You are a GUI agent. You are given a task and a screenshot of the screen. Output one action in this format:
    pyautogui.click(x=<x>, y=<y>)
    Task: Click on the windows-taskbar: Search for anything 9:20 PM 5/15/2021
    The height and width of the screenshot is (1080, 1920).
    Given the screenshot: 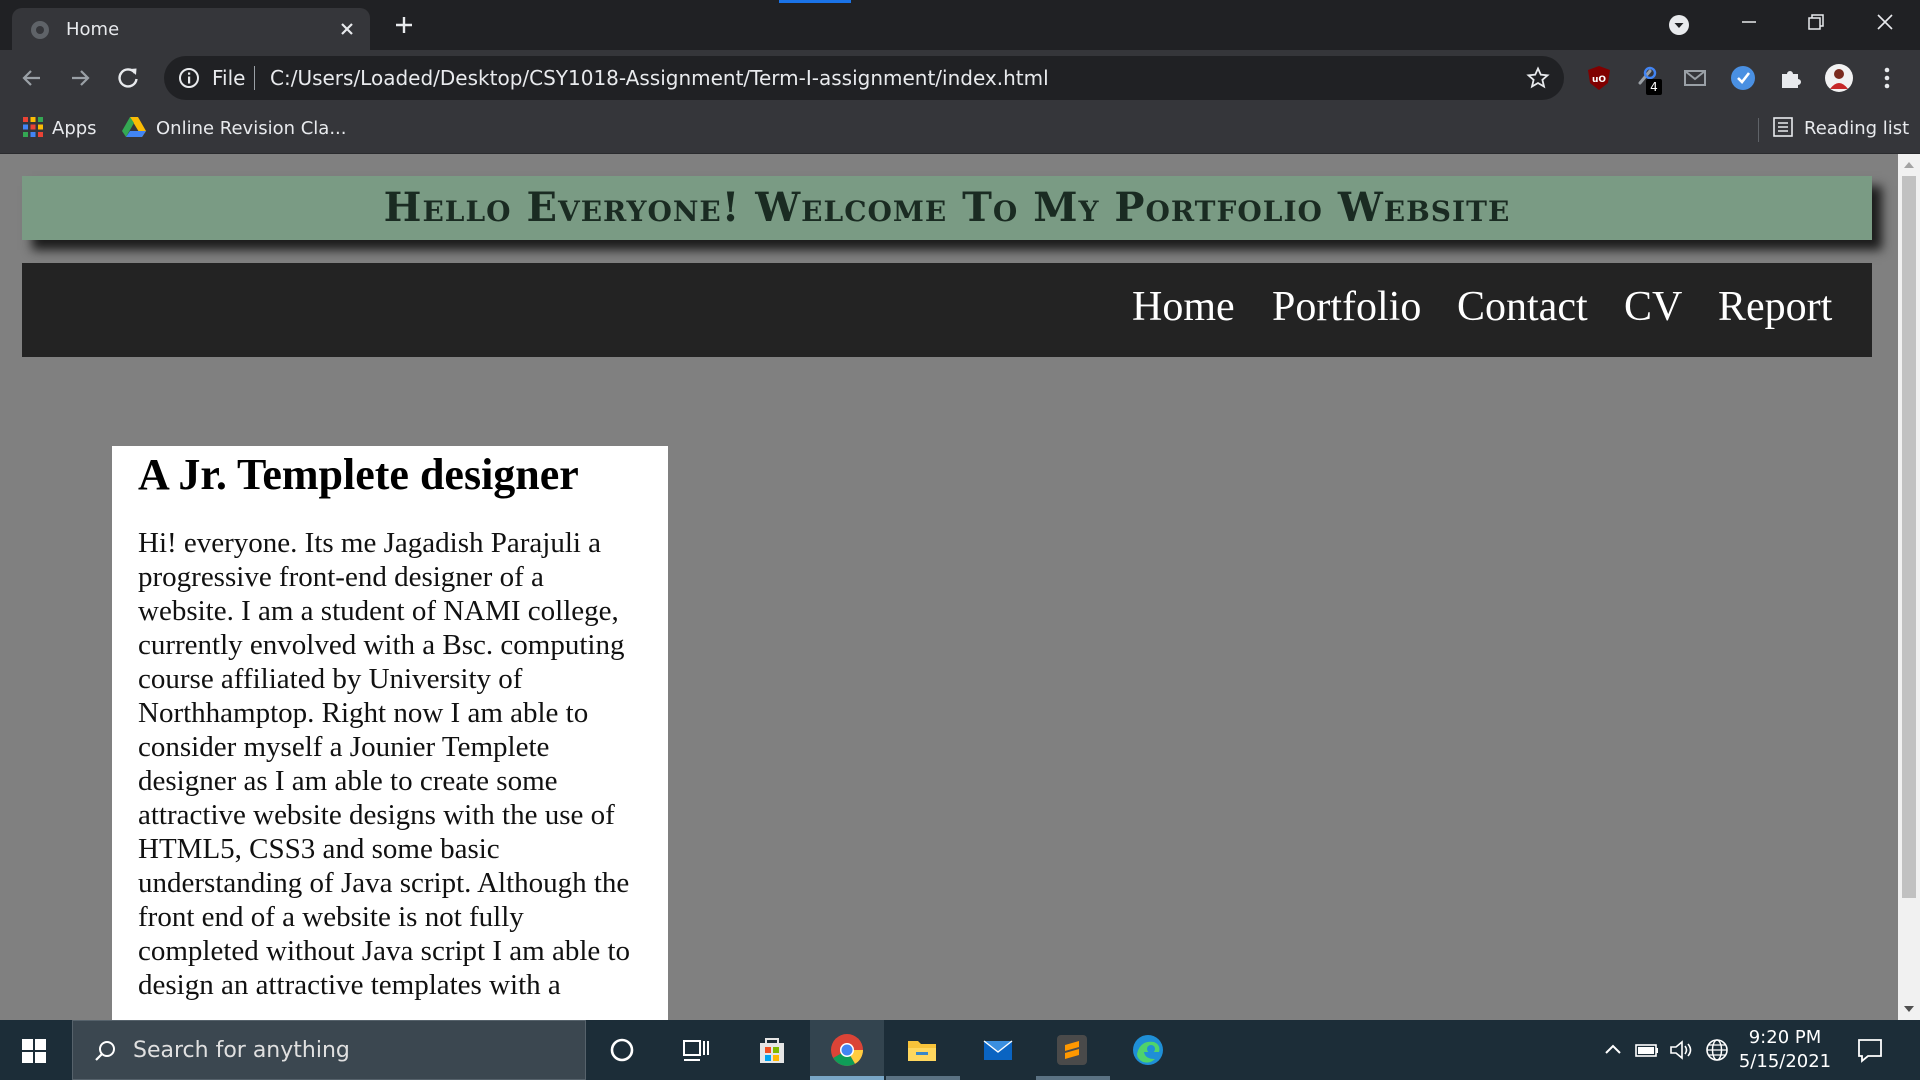 What is the action you would take?
    pyautogui.click(x=960, y=1050)
    